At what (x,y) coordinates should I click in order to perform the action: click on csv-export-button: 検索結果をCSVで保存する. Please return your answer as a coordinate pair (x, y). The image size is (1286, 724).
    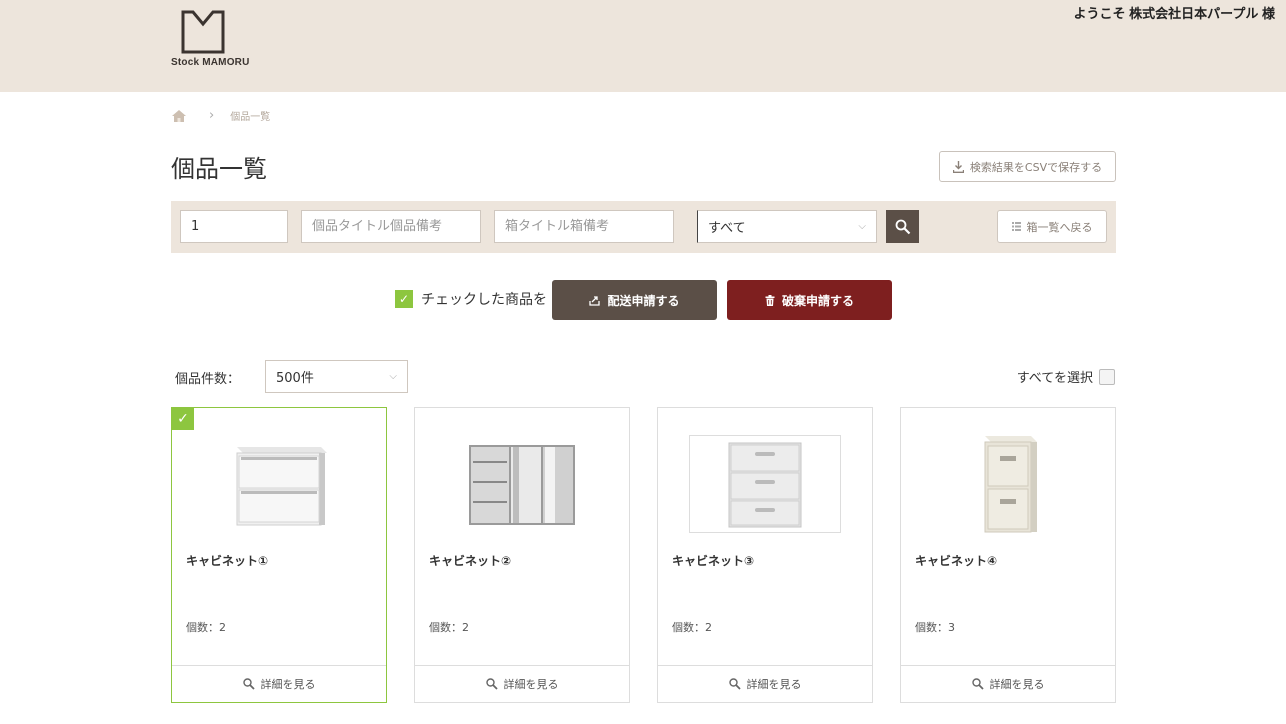
    Looking at the image, I should click on (1027, 166).